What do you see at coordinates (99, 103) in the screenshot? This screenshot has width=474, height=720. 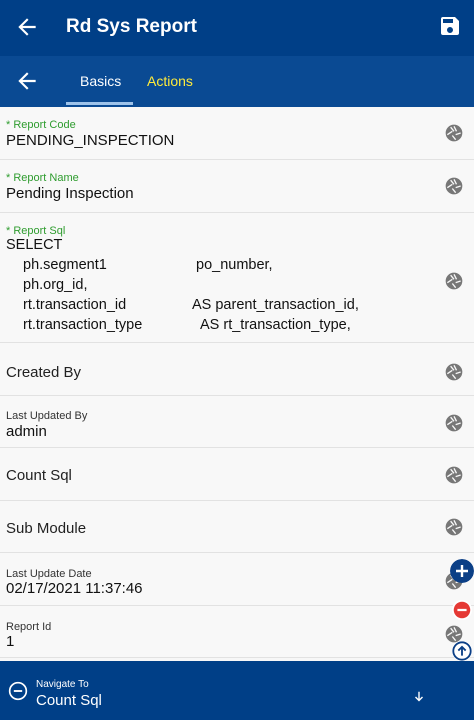 I see `active-tab-indicator` at bounding box center [99, 103].